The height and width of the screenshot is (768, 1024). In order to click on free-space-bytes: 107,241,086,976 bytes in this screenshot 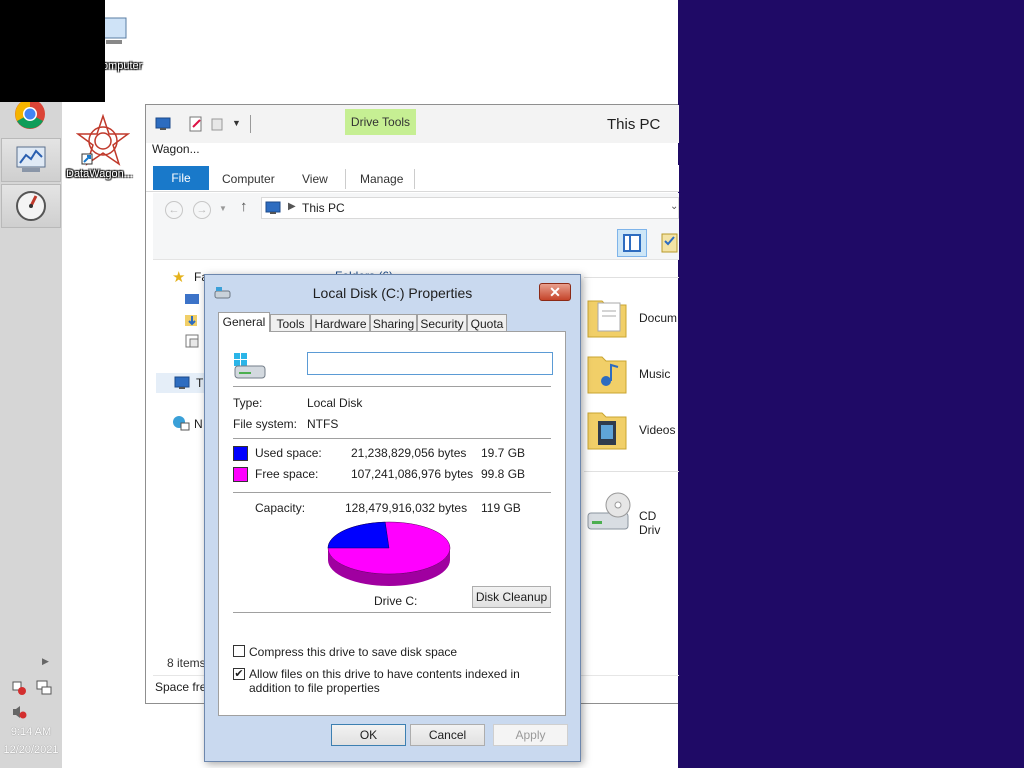, I will do `click(412, 474)`.